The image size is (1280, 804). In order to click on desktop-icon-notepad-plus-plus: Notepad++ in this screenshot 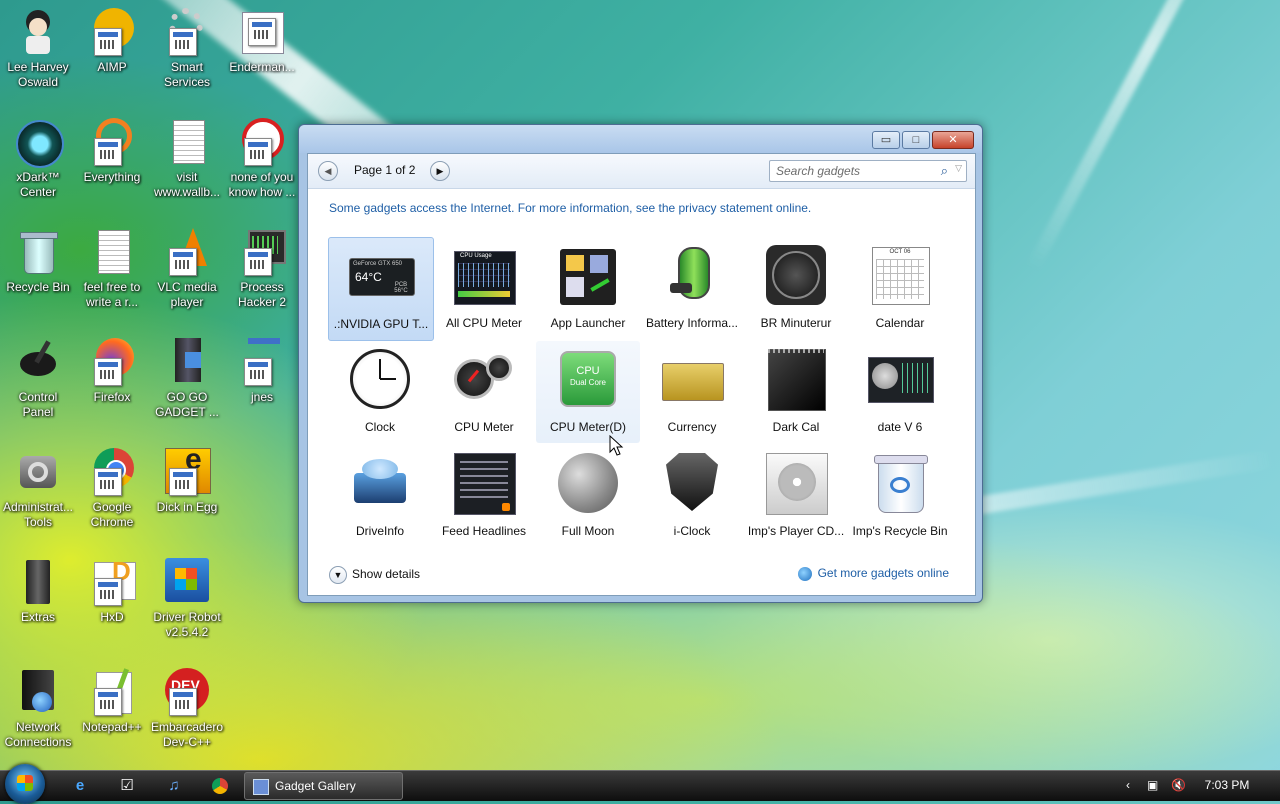, I will do `click(112, 701)`.